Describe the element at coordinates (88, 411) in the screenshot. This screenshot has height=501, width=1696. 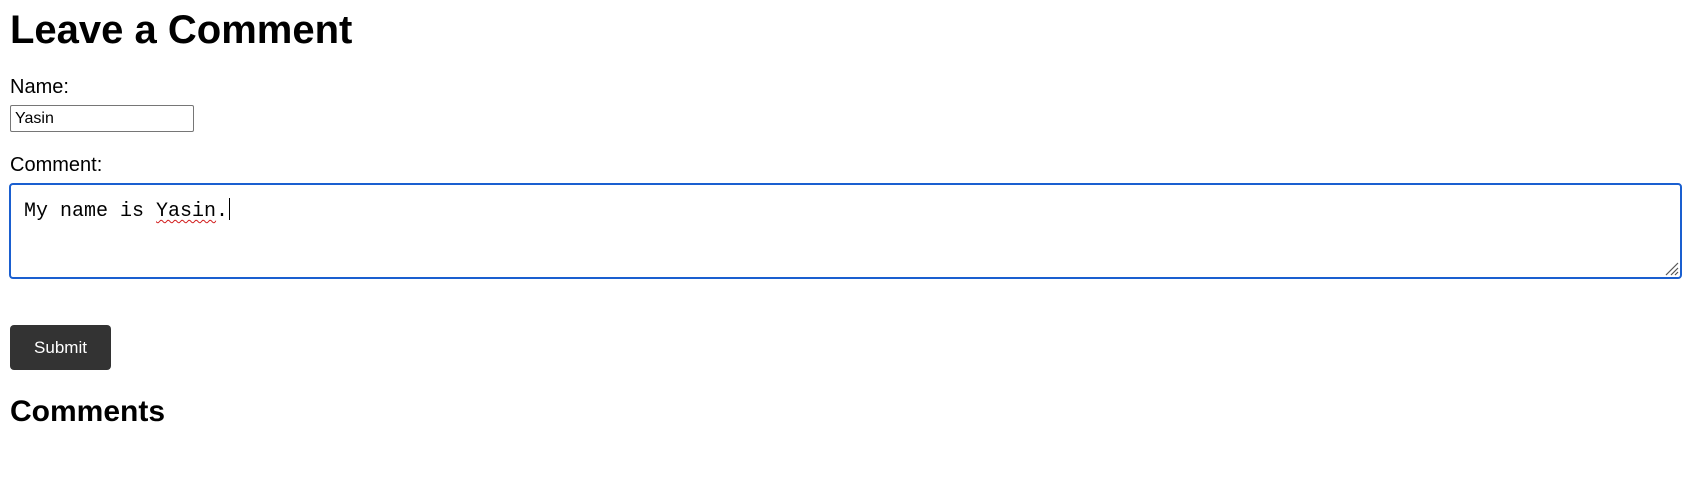
I see `comments-heading: Comments` at that location.